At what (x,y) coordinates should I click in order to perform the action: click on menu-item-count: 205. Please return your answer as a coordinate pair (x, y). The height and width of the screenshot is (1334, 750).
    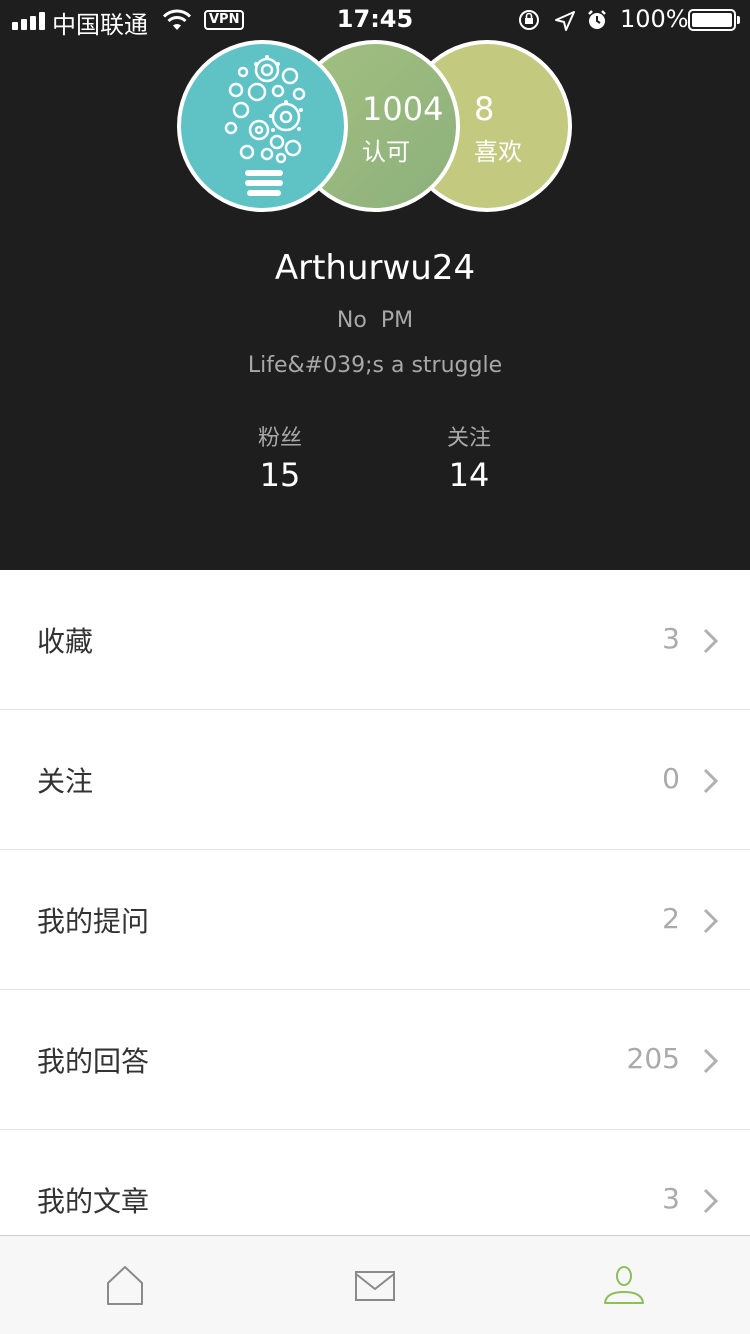
    Looking at the image, I should click on (653, 1058).